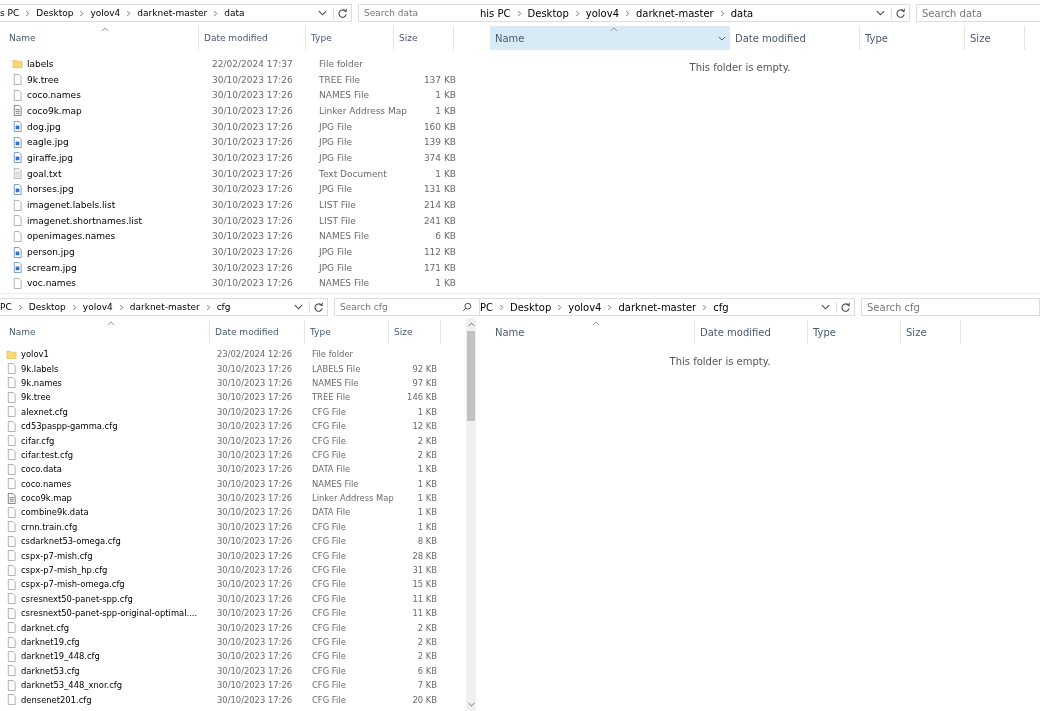 This screenshot has height=711, width=1040. Describe the element at coordinates (72, 685) in the screenshot. I see `file-name: darknet53_448_xnor.cfg` at that location.